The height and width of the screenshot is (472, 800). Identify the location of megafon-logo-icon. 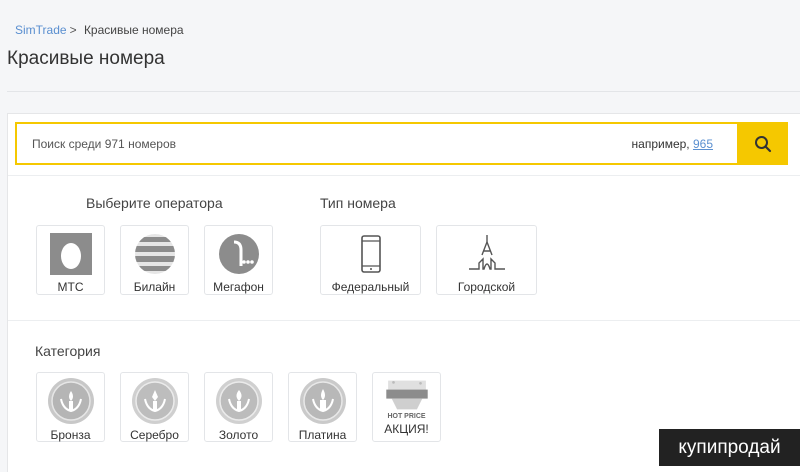
(238, 253).